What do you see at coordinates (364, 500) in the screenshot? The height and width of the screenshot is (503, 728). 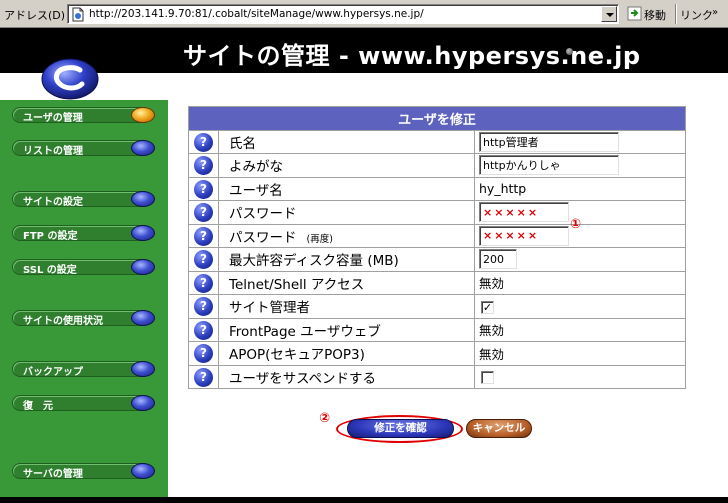 I see `page-footer-bar` at bounding box center [364, 500].